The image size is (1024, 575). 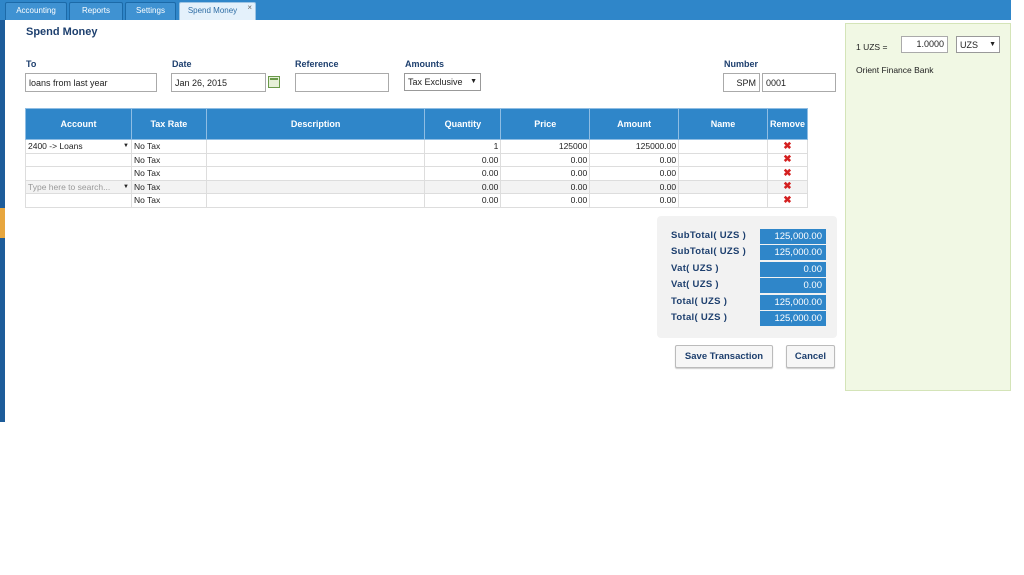 What do you see at coordinates (55, 146) in the screenshot?
I see `account-value: 2400 -> Loans` at bounding box center [55, 146].